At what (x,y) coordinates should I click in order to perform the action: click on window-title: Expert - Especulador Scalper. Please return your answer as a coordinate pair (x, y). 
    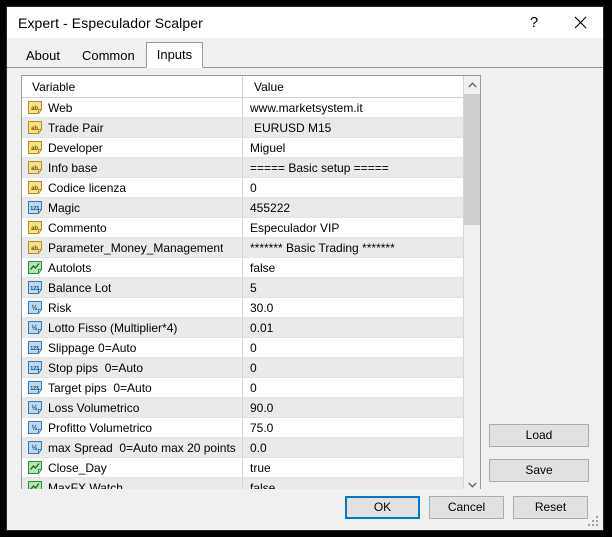
    Looking at the image, I should click on (110, 22).